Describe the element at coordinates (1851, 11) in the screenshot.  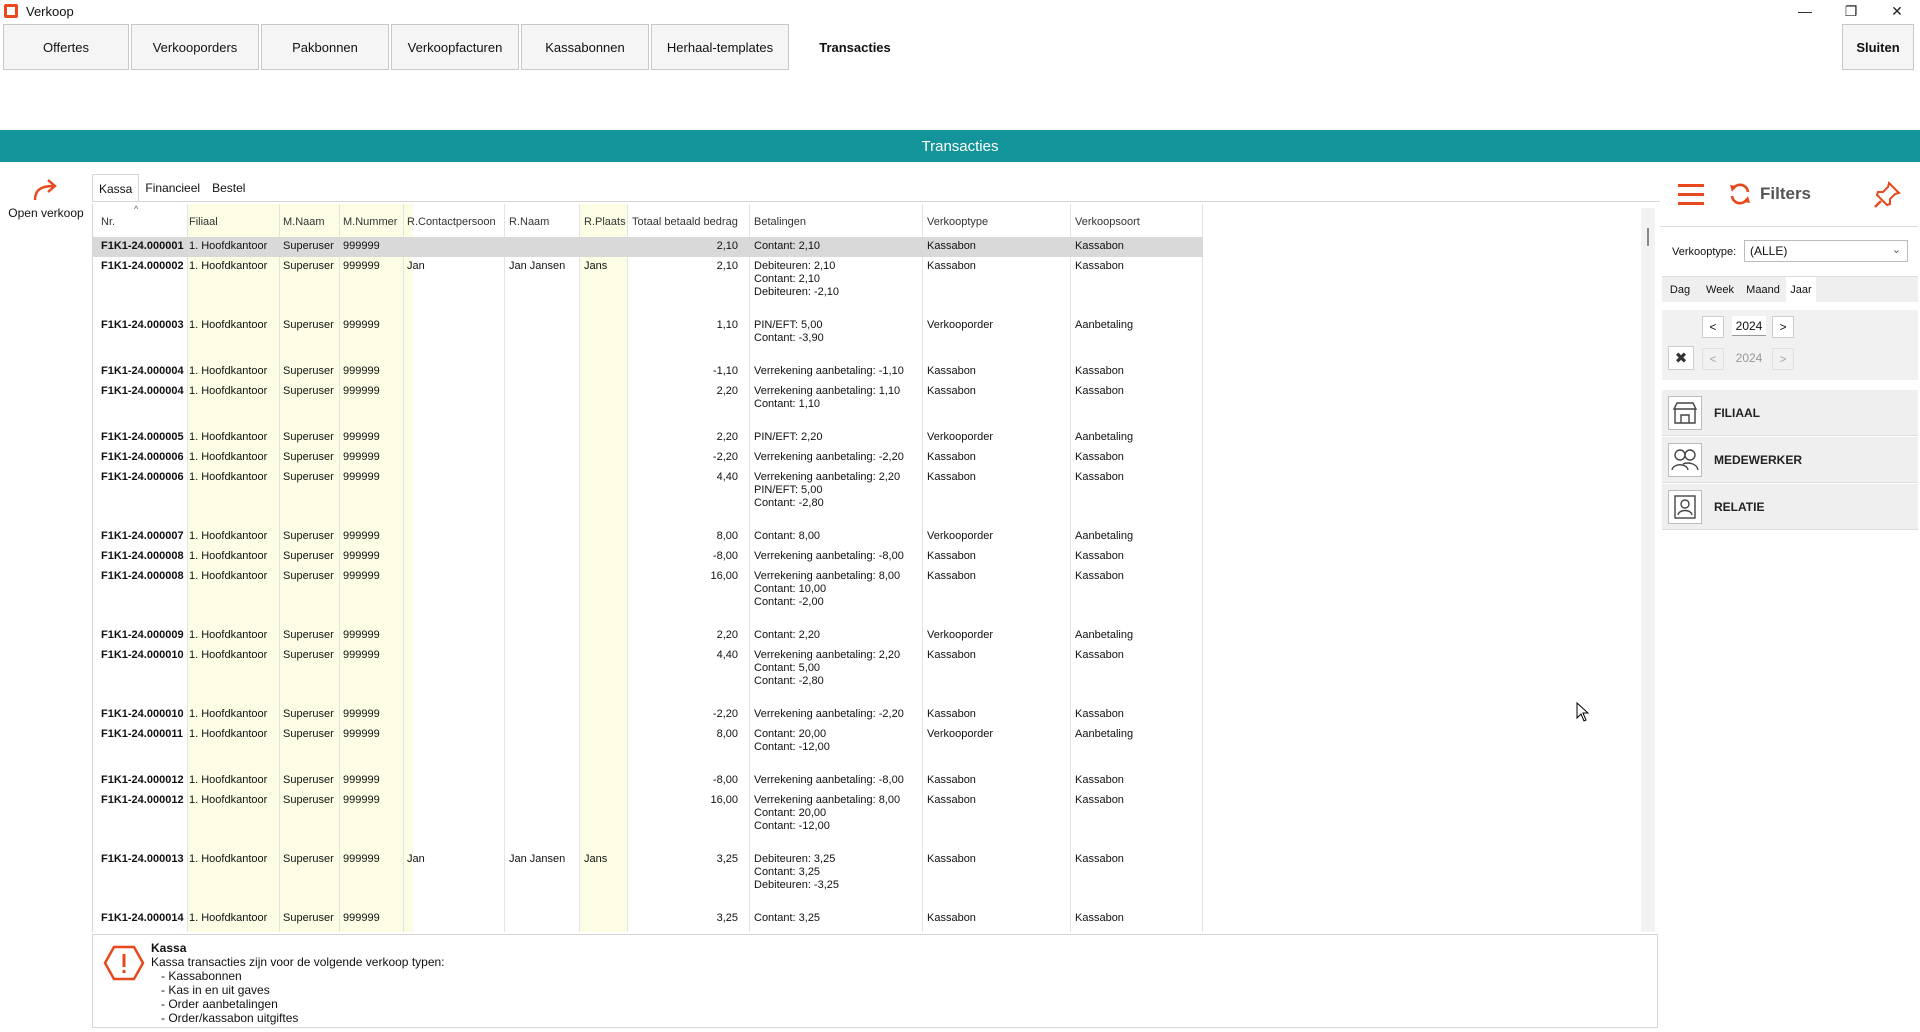
I see `maximize-button: ❐` at that location.